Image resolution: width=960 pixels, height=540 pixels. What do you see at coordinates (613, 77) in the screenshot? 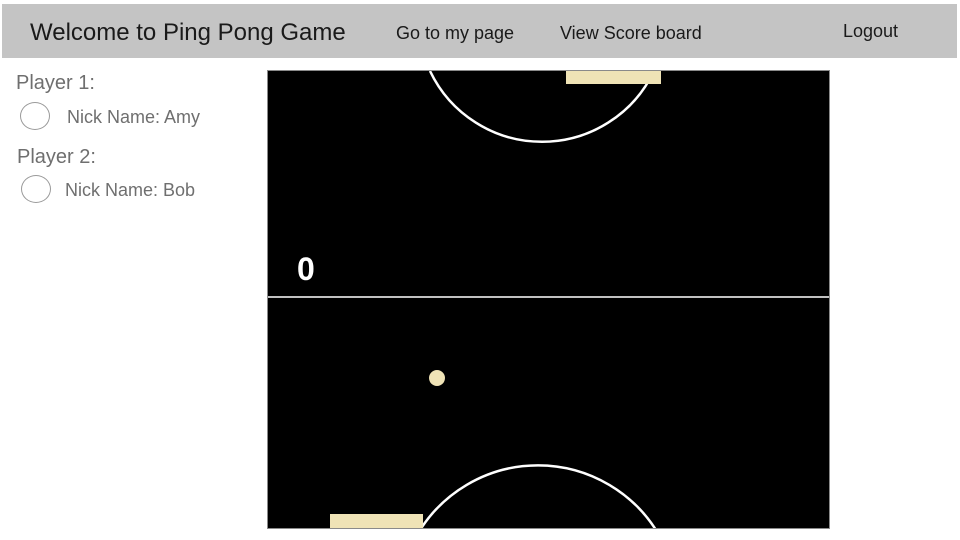
I see `top-paddle` at bounding box center [613, 77].